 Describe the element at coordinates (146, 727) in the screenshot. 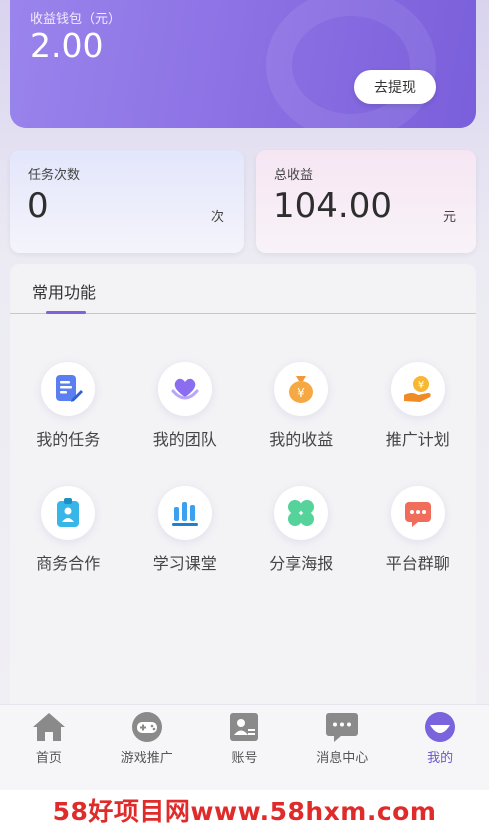

I see `gamepad-icon` at that location.